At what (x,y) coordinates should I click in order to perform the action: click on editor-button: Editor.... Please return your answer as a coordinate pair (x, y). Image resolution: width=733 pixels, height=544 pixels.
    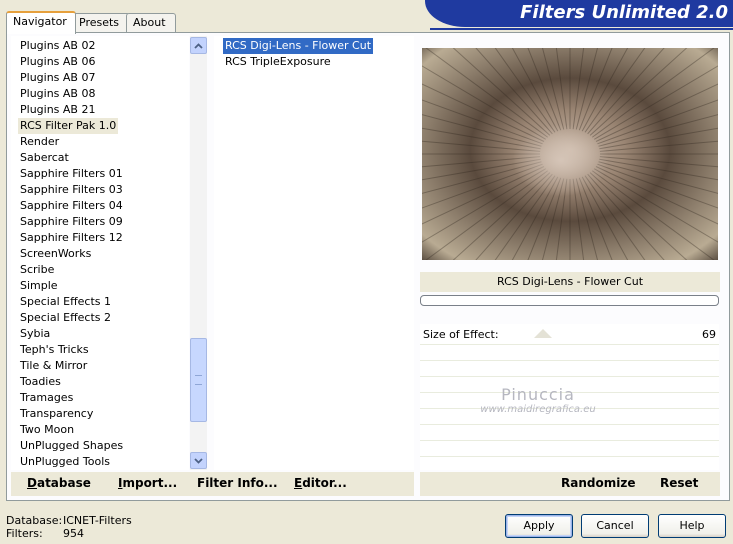
    Looking at the image, I should click on (320, 483).